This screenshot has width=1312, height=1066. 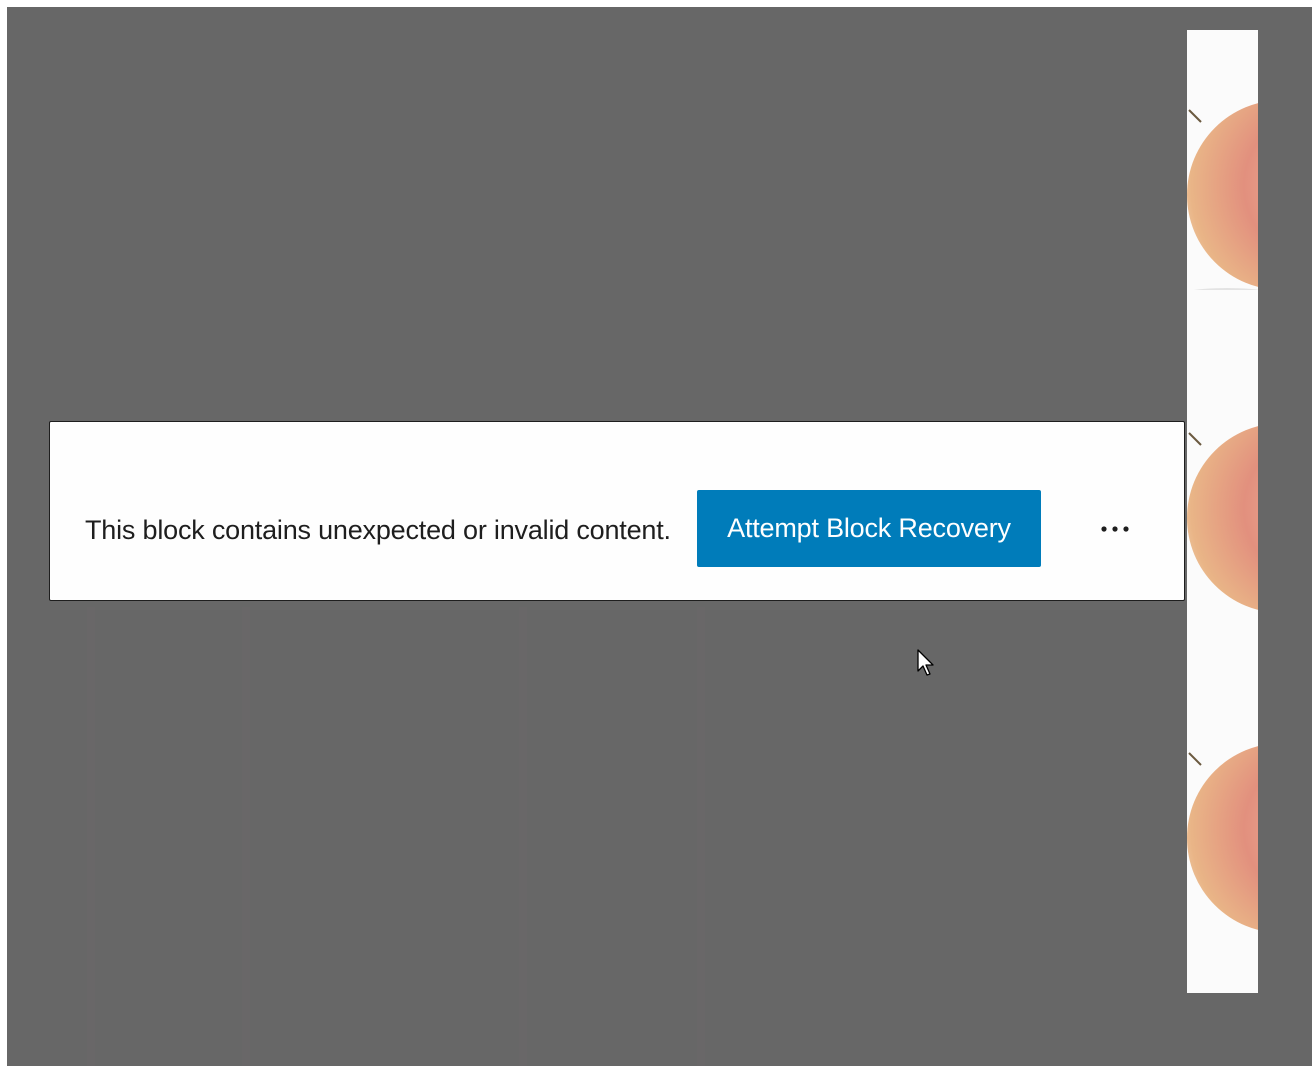 I want to click on more-options-button, so click(x=1115, y=529).